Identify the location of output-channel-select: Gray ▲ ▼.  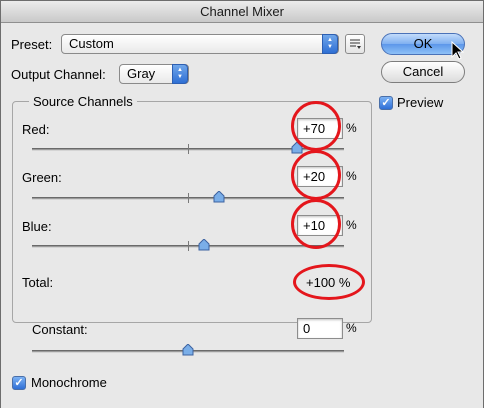
(154, 74).